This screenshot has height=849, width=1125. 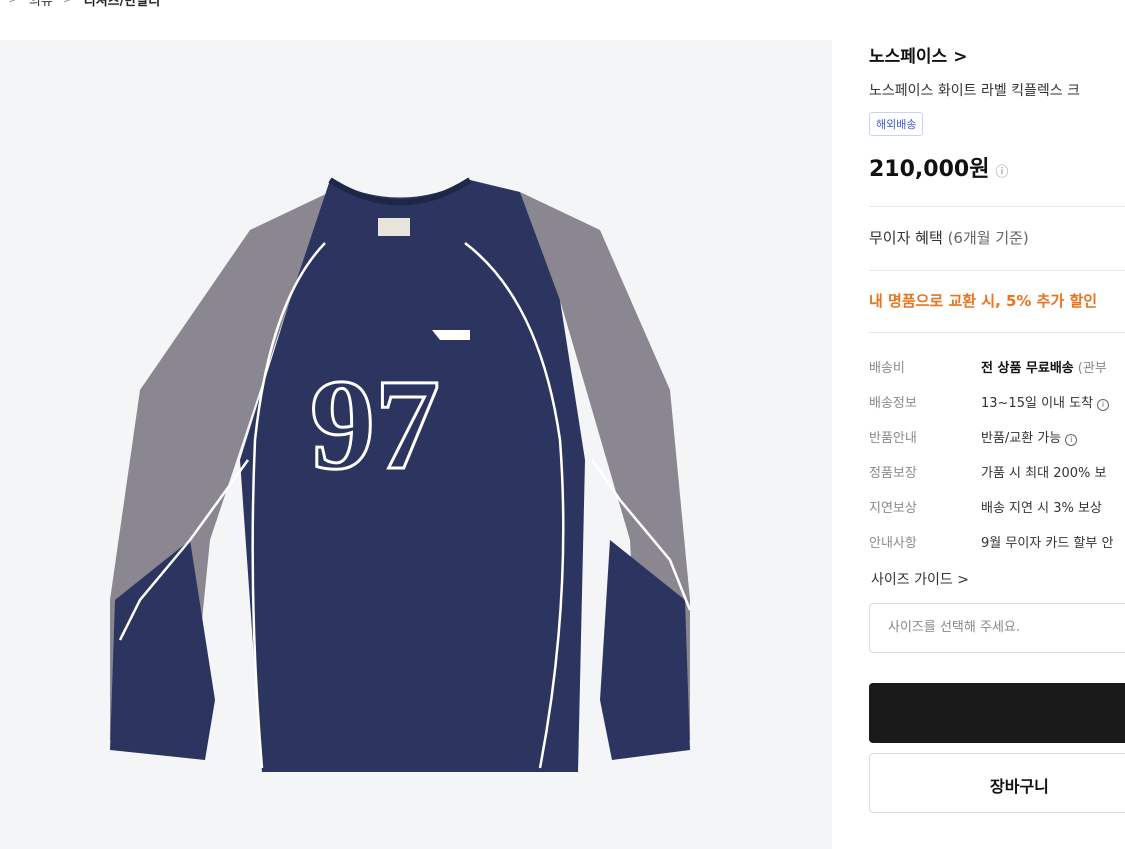 What do you see at coordinates (949, 237) in the screenshot?
I see `benefit-info: 무이자 혜택 (6개월 기준)` at bounding box center [949, 237].